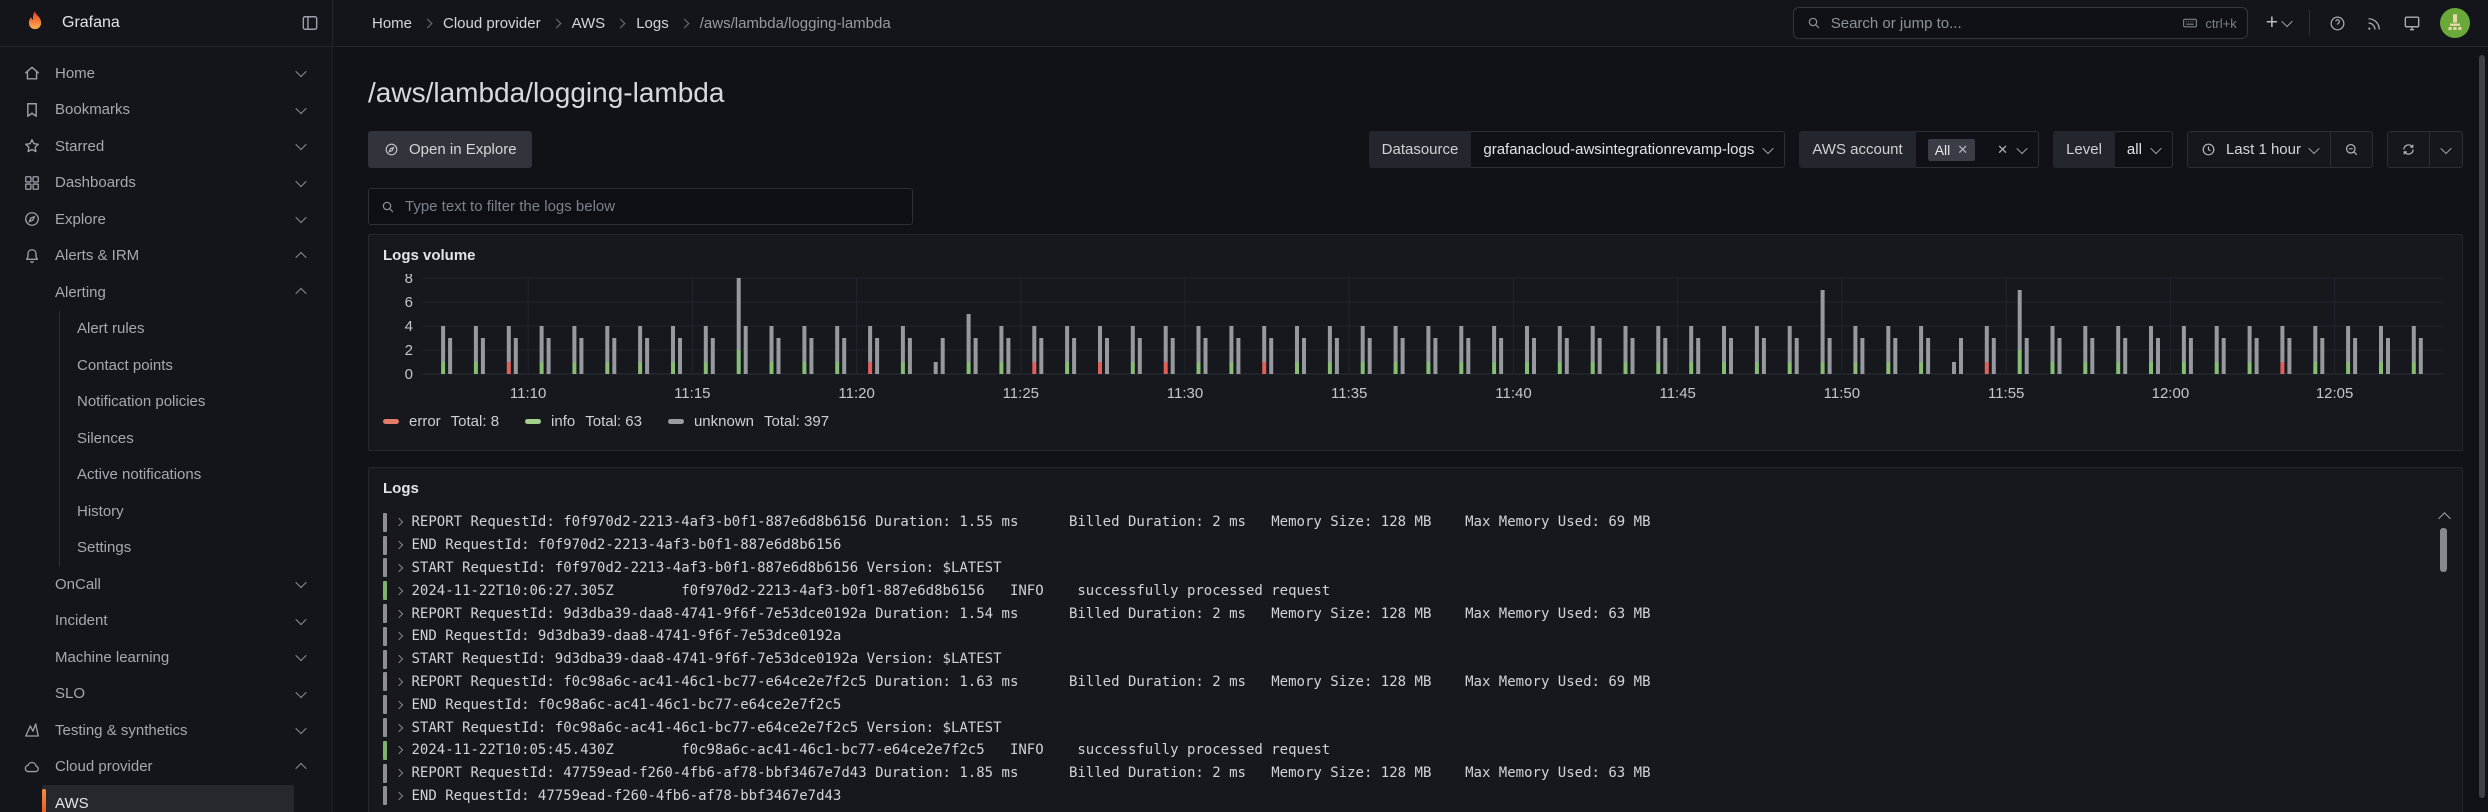  What do you see at coordinates (166, 292) in the screenshot?
I see `sidebar-item-alerting: Alerting` at bounding box center [166, 292].